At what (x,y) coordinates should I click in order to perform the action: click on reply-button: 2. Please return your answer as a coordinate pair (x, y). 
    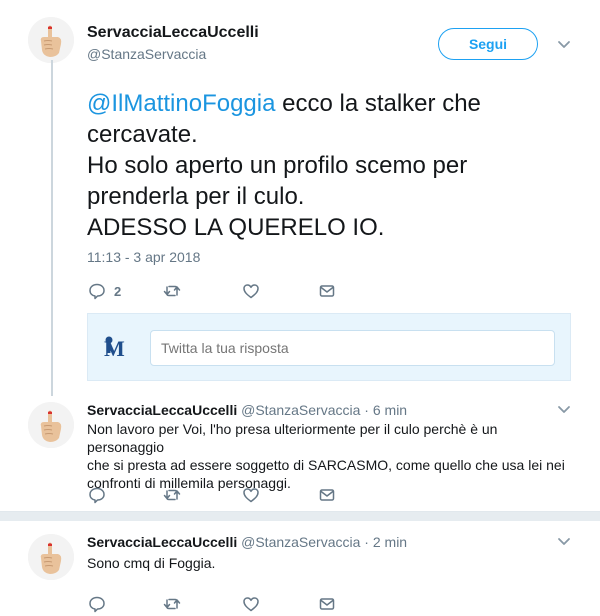
    Looking at the image, I should click on (104, 291).